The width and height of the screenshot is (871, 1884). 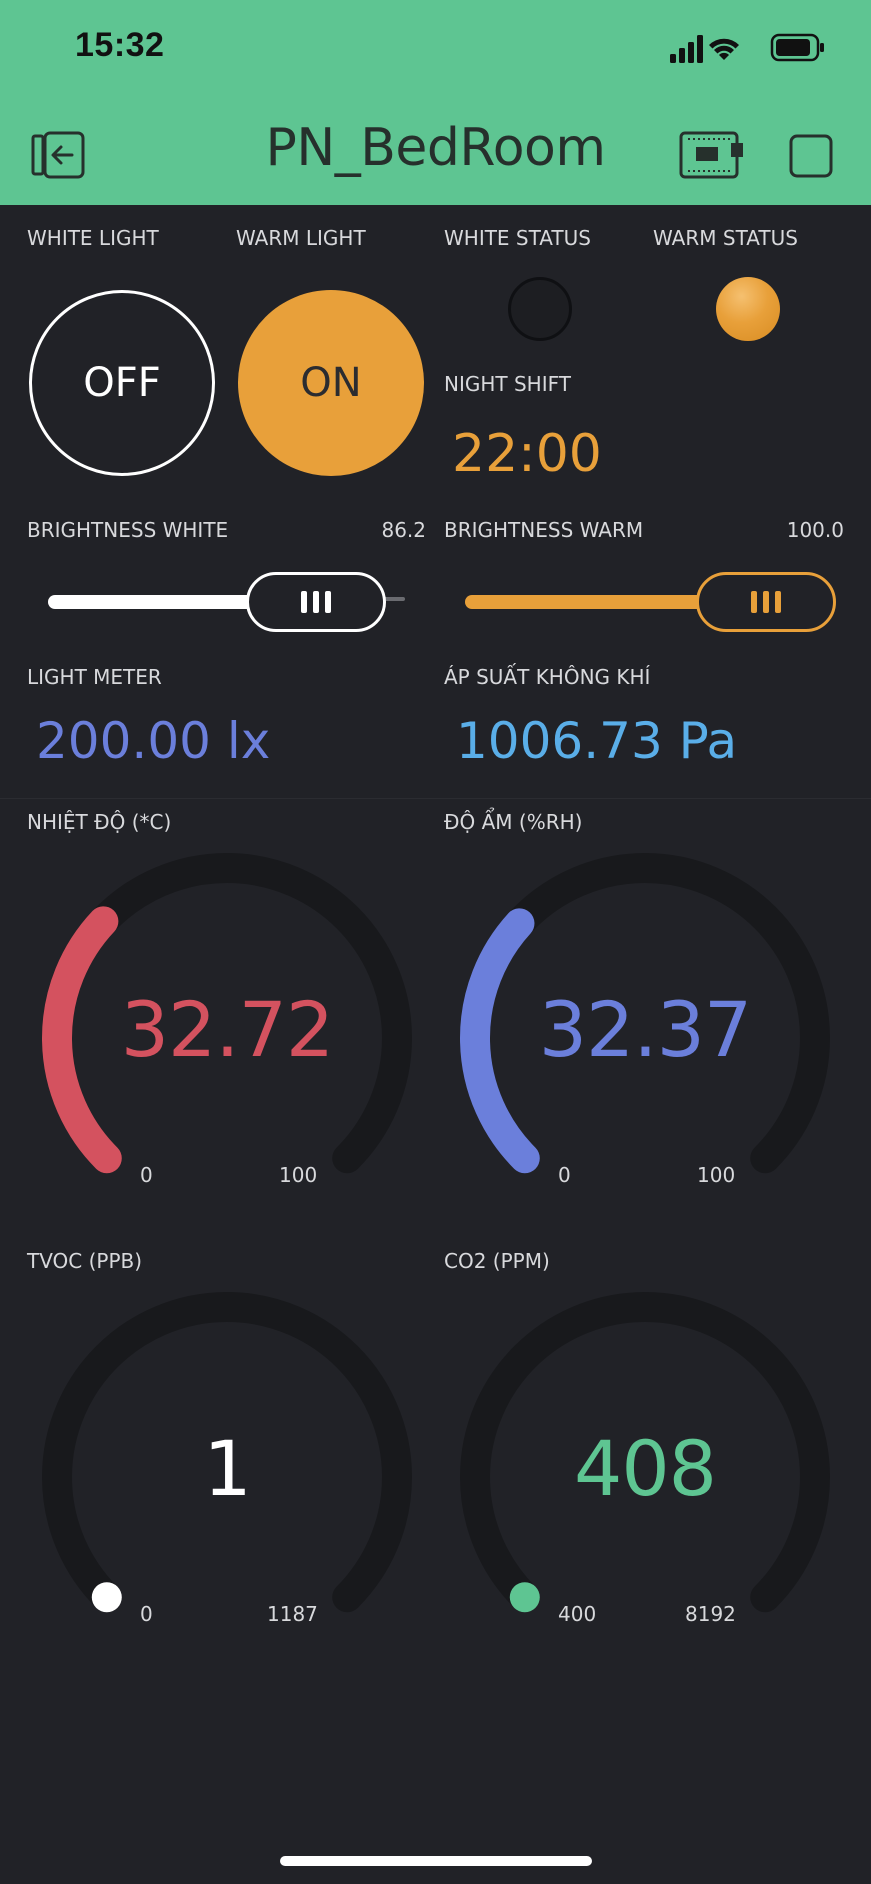 What do you see at coordinates (747, 48) in the screenshot?
I see `status-icons` at bounding box center [747, 48].